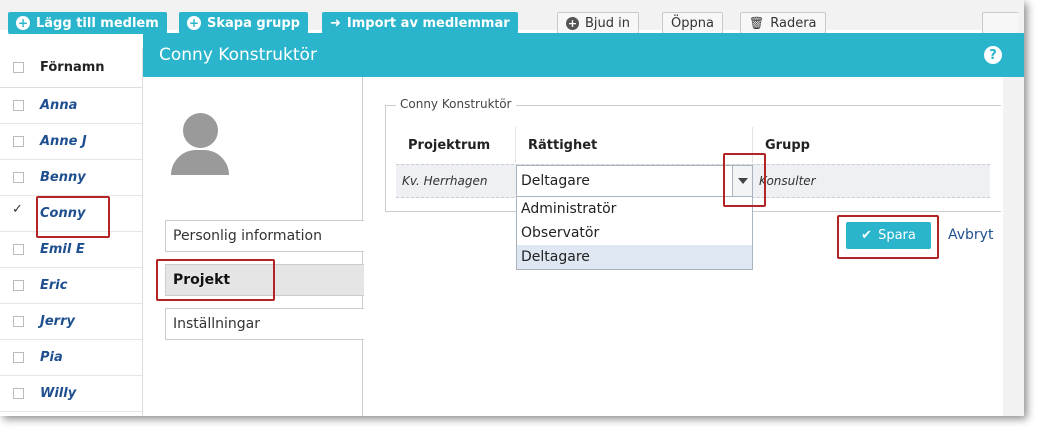 This screenshot has width=1040, height=431. I want to click on project-cell: Kv. Herrhagen, so click(445, 181).